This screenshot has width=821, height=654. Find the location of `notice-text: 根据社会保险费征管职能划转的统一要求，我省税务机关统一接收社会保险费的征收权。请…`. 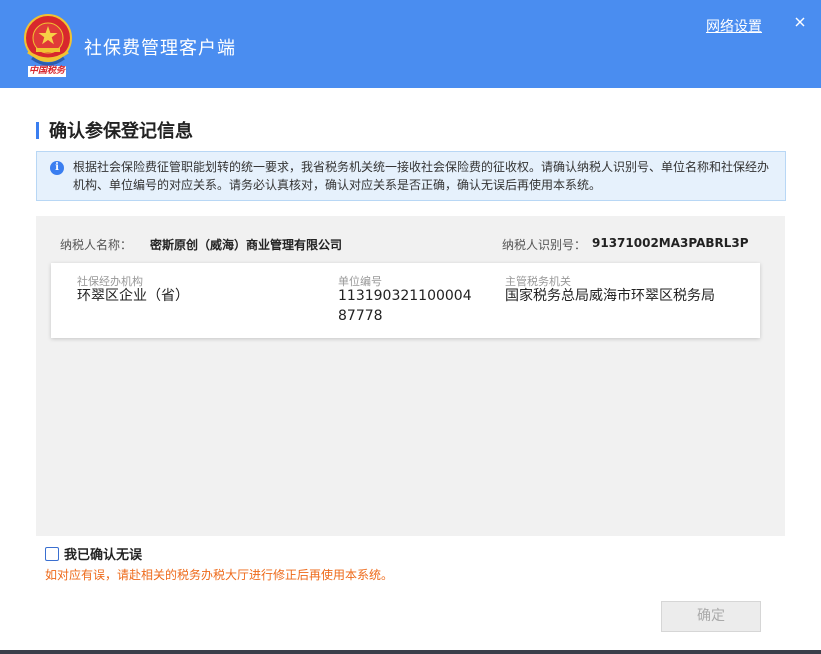

notice-text: 根据社会保险费征管职能划转的统一要求，我省税务机关统一接收社会保险费的征收权。请… is located at coordinates (421, 176).